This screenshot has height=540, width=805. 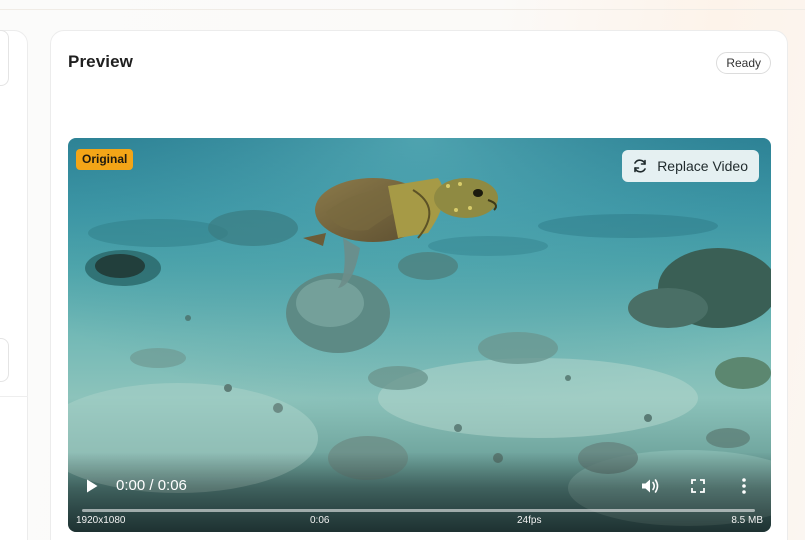 I want to click on meta-resolution: 1920x1080, so click(x=101, y=520).